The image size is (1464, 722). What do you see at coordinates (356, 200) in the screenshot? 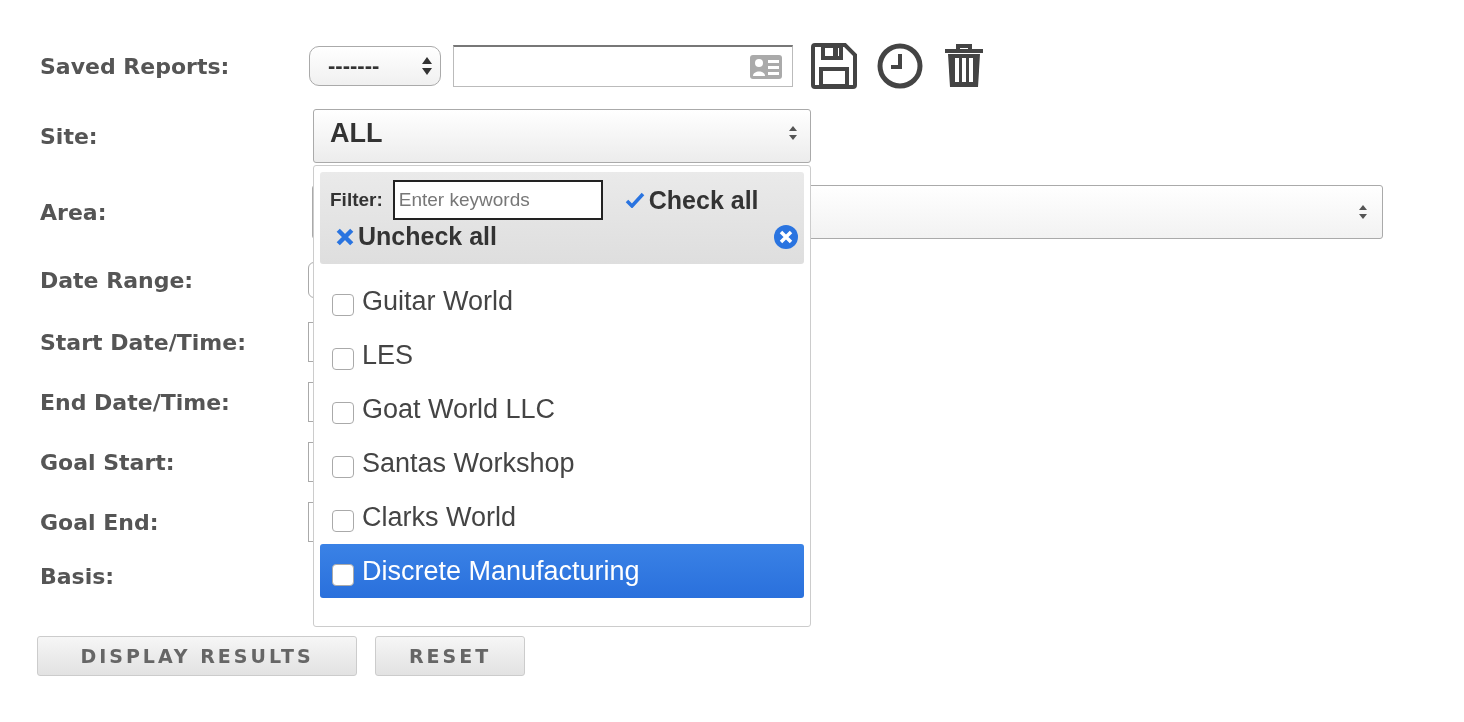
I see `filter-label: Filter:` at bounding box center [356, 200].